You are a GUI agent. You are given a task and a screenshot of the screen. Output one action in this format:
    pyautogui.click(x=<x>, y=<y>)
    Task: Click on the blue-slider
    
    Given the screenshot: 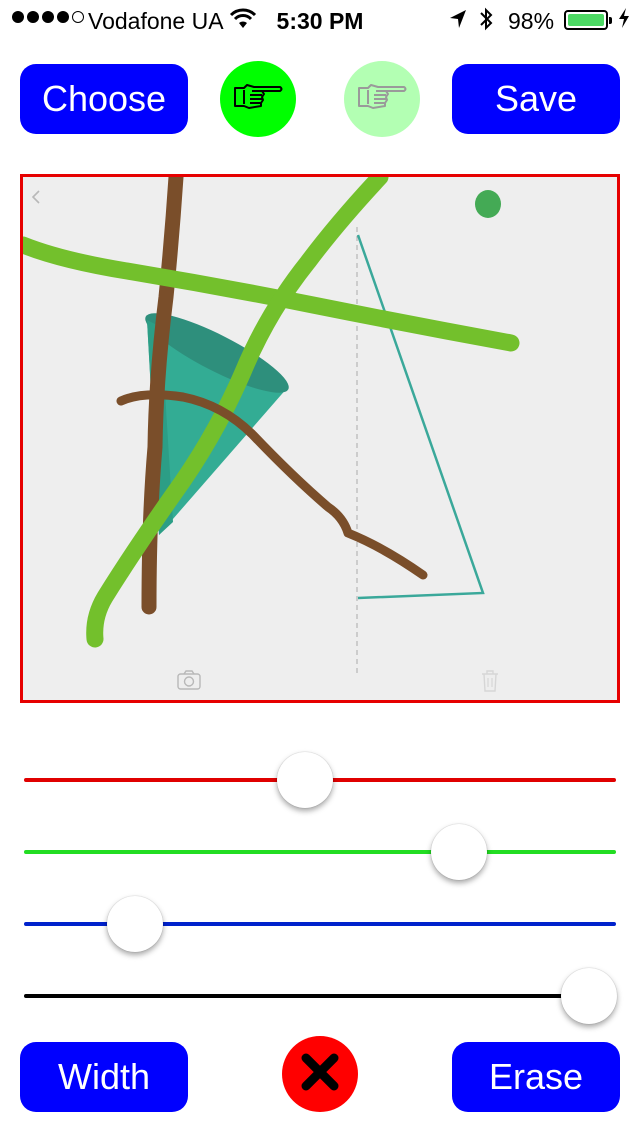 What is the action you would take?
    pyautogui.click(x=320, y=924)
    